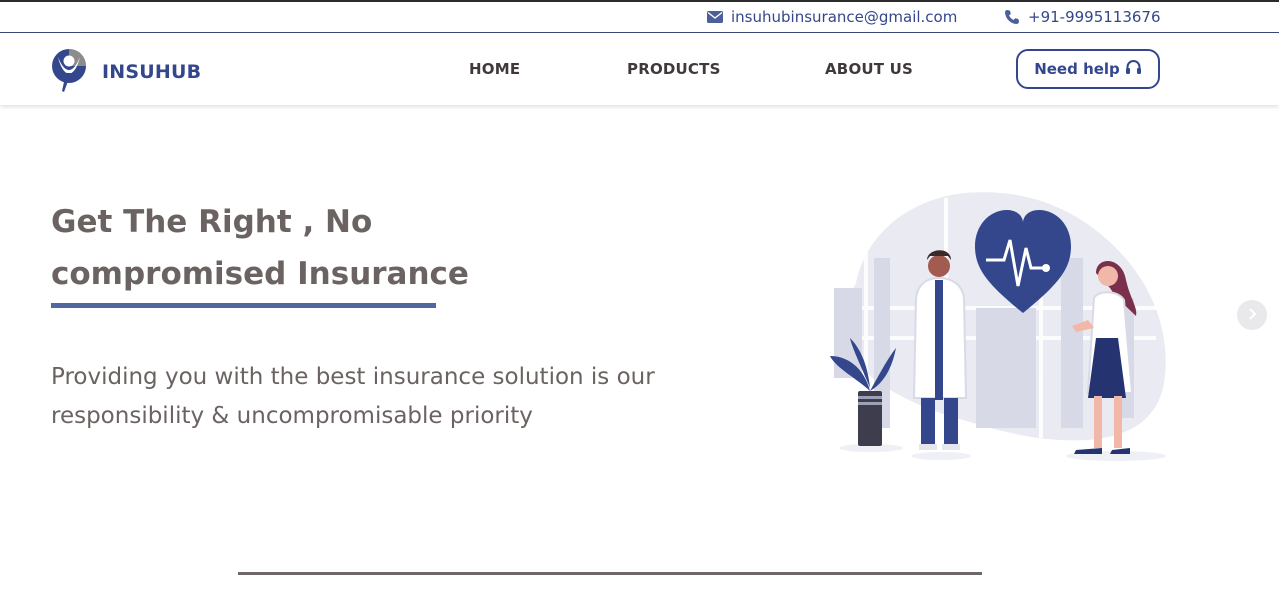 The height and width of the screenshot is (603, 1279). I want to click on need-help-button: Need help, so click(1088, 69).